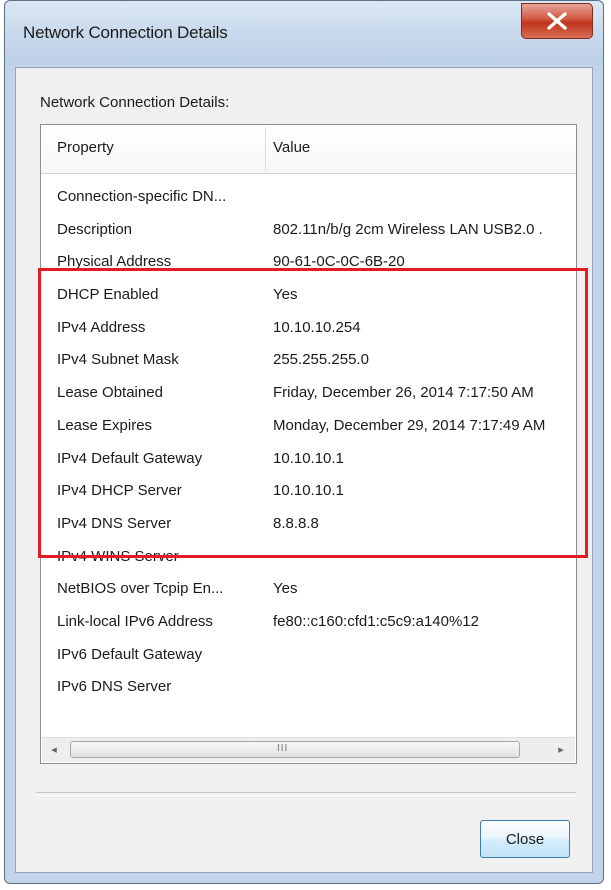 The width and height of the screenshot is (611, 890). What do you see at coordinates (308, 295) in the screenshot?
I see `list-item: DHCP Enabled Yes` at bounding box center [308, 295].